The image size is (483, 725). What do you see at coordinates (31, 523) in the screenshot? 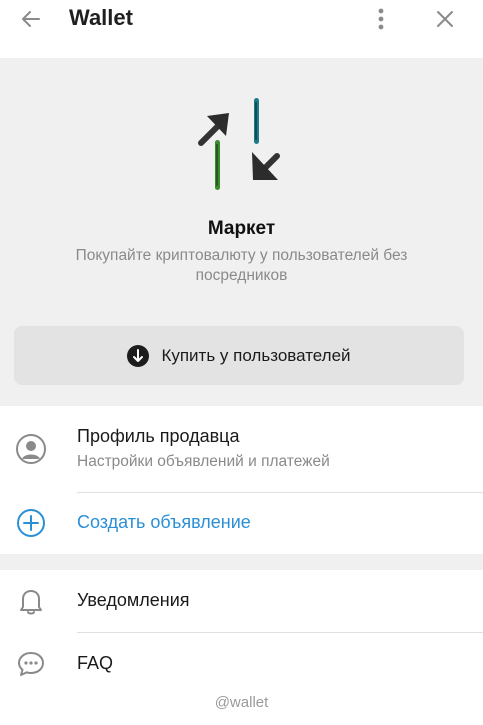
I see `plus-circle-icon` at bounding box center [31, 523].